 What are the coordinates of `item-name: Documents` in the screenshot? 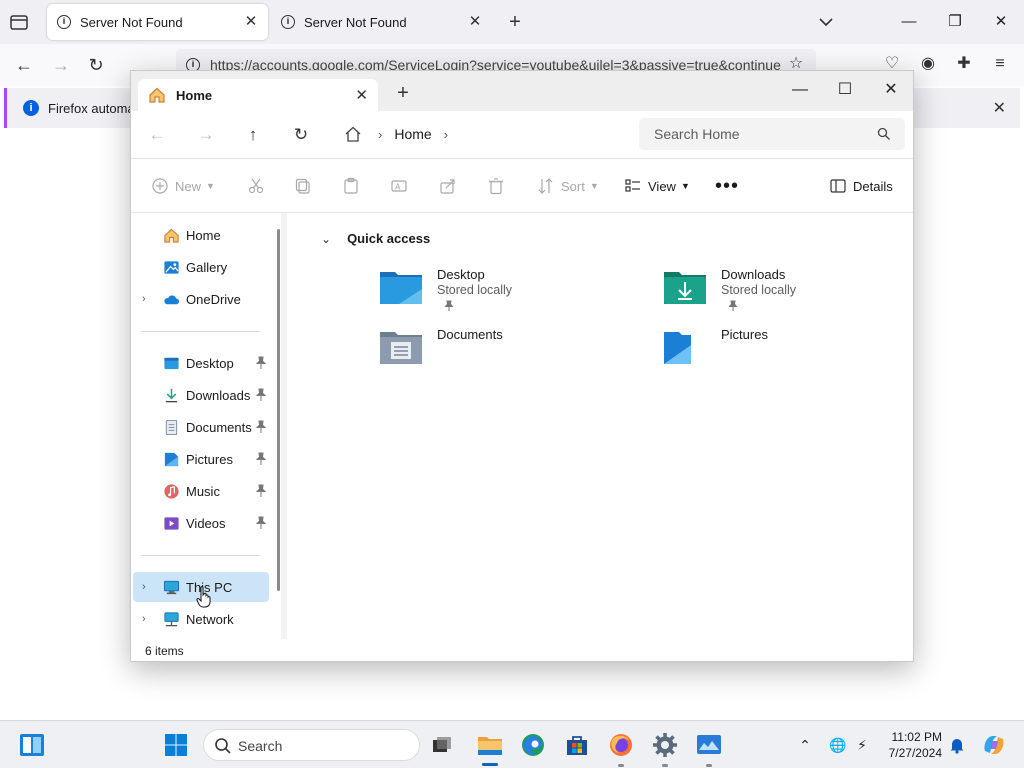 It's located at (470, 334).